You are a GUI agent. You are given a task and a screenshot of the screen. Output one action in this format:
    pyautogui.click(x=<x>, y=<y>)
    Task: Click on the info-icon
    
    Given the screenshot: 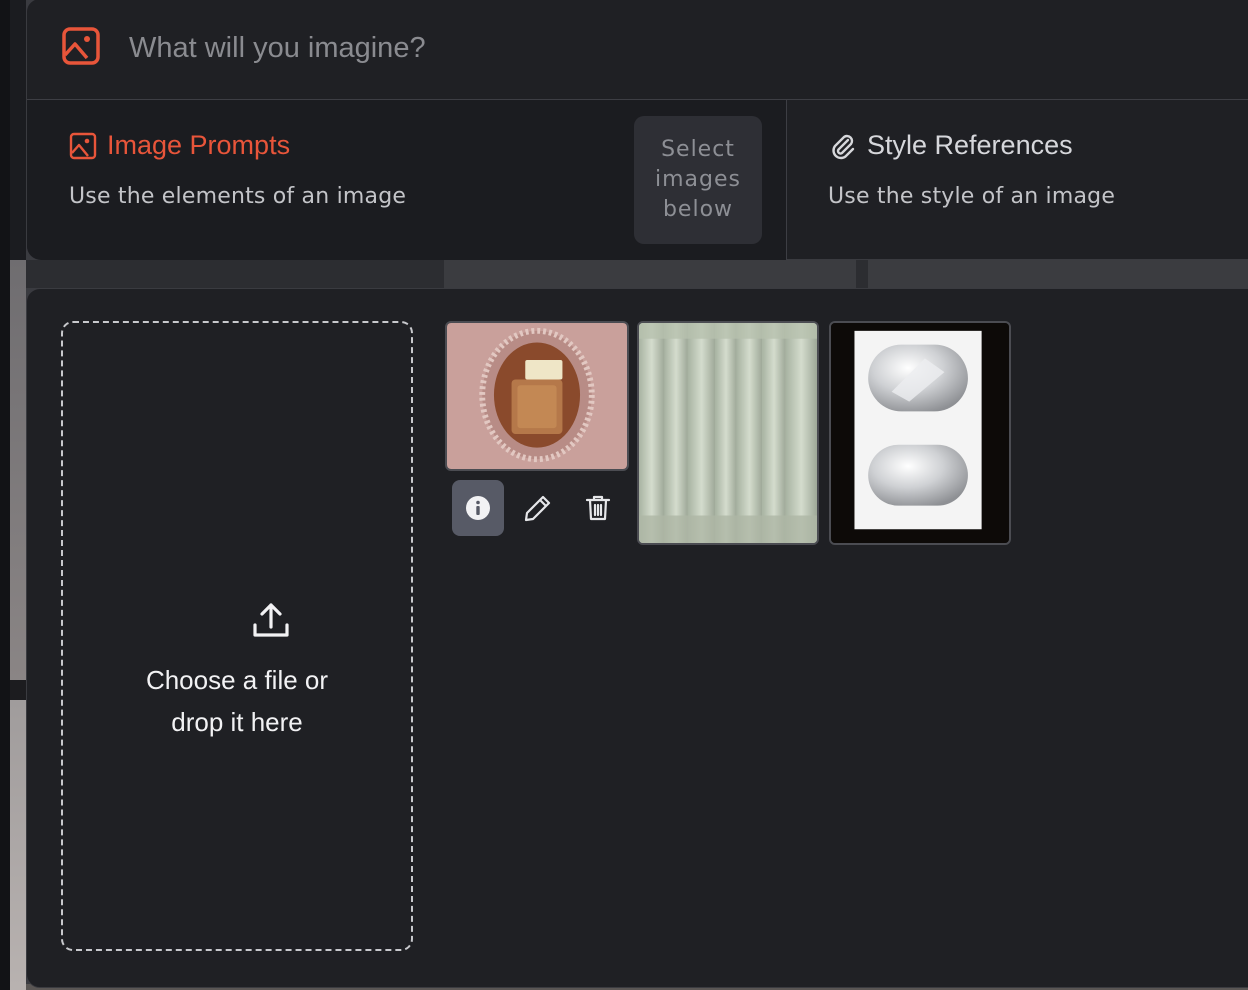 What is the action you would take?
    pyautogui.click(x=478, y=508)
    